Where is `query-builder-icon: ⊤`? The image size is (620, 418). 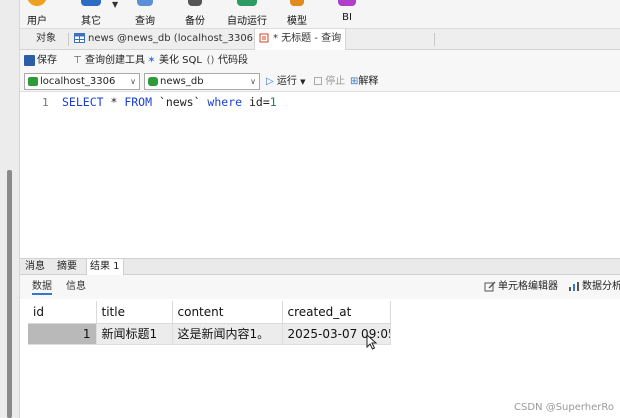 query-builder-icon: ⊤ is located at coordinates (77, 60).